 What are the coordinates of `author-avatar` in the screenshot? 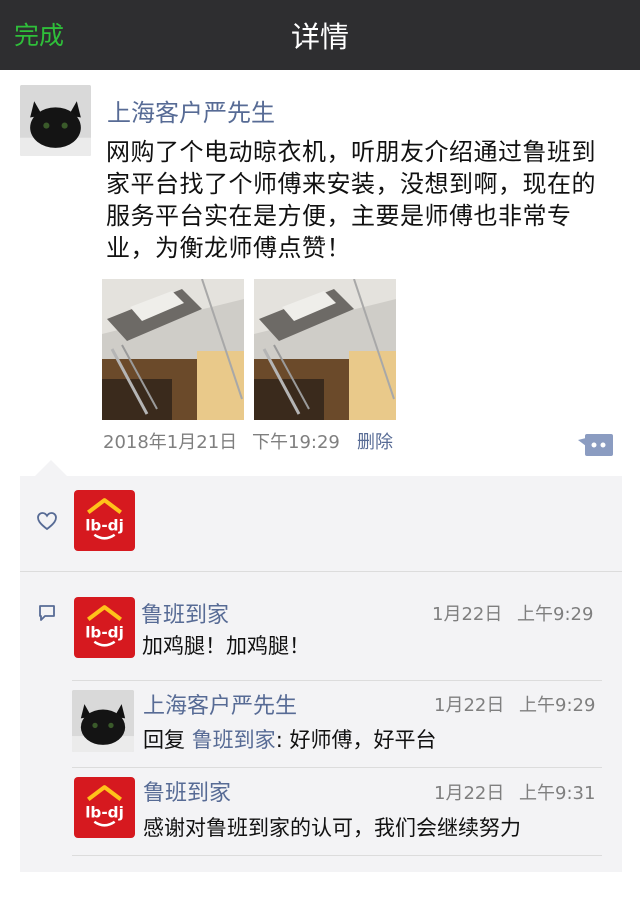 It's located at (55, 120).